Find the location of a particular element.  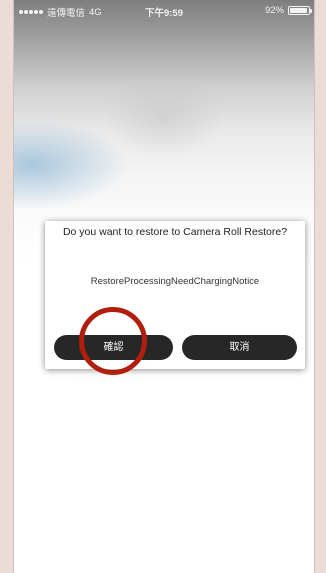

confirm-button: 確認 is located at coordinates (113, 347).